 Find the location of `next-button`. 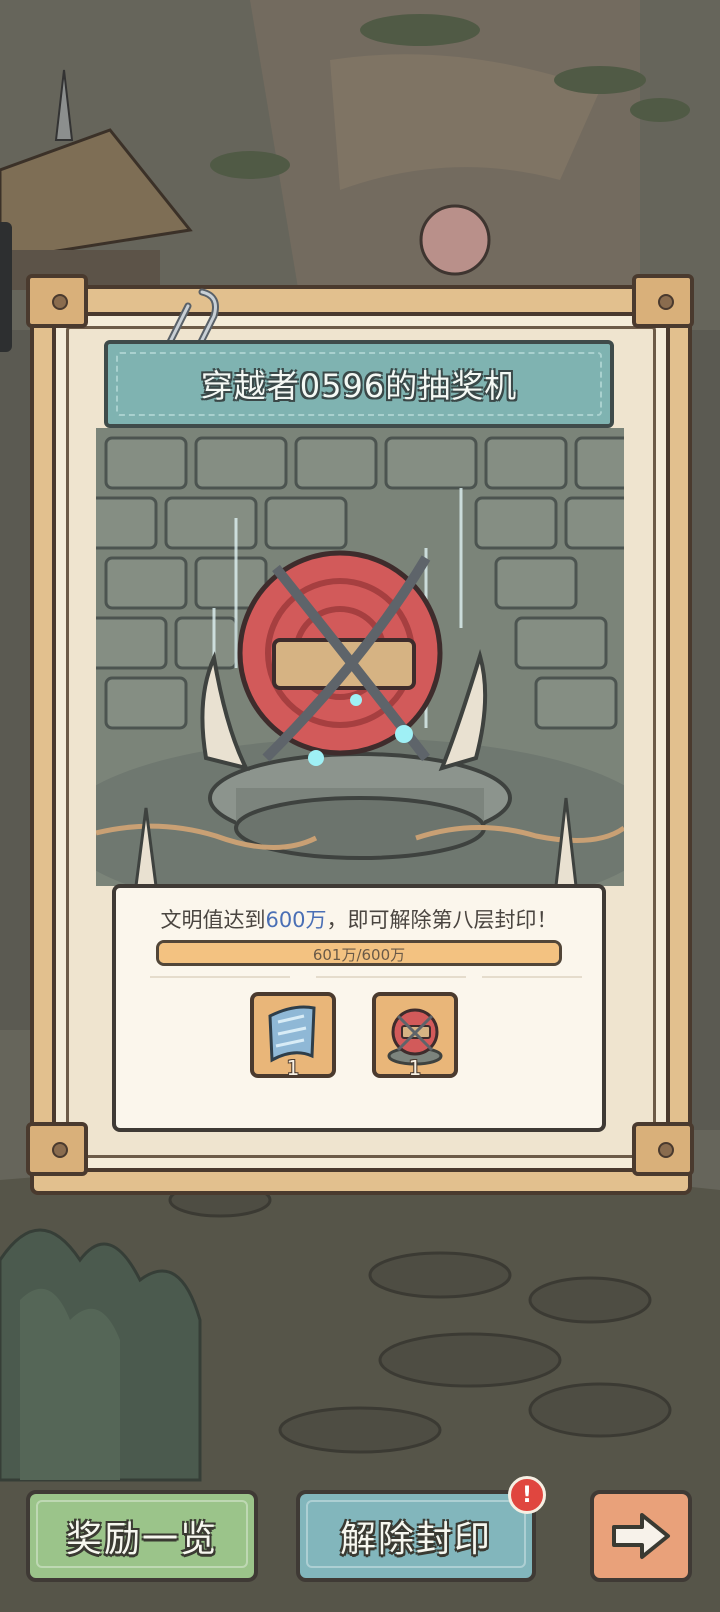

next-button is located at coordinates (641, 1536).